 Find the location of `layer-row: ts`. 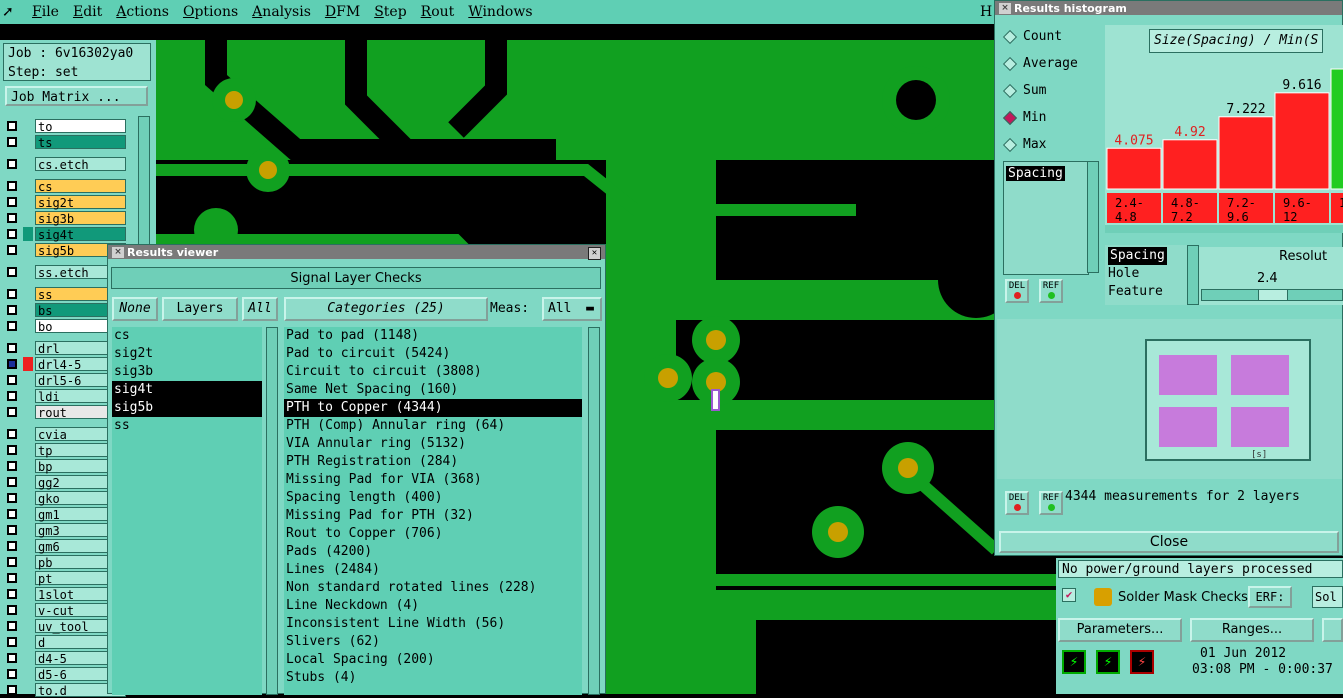

layer-row: ts is located at coordinates (64, 142).